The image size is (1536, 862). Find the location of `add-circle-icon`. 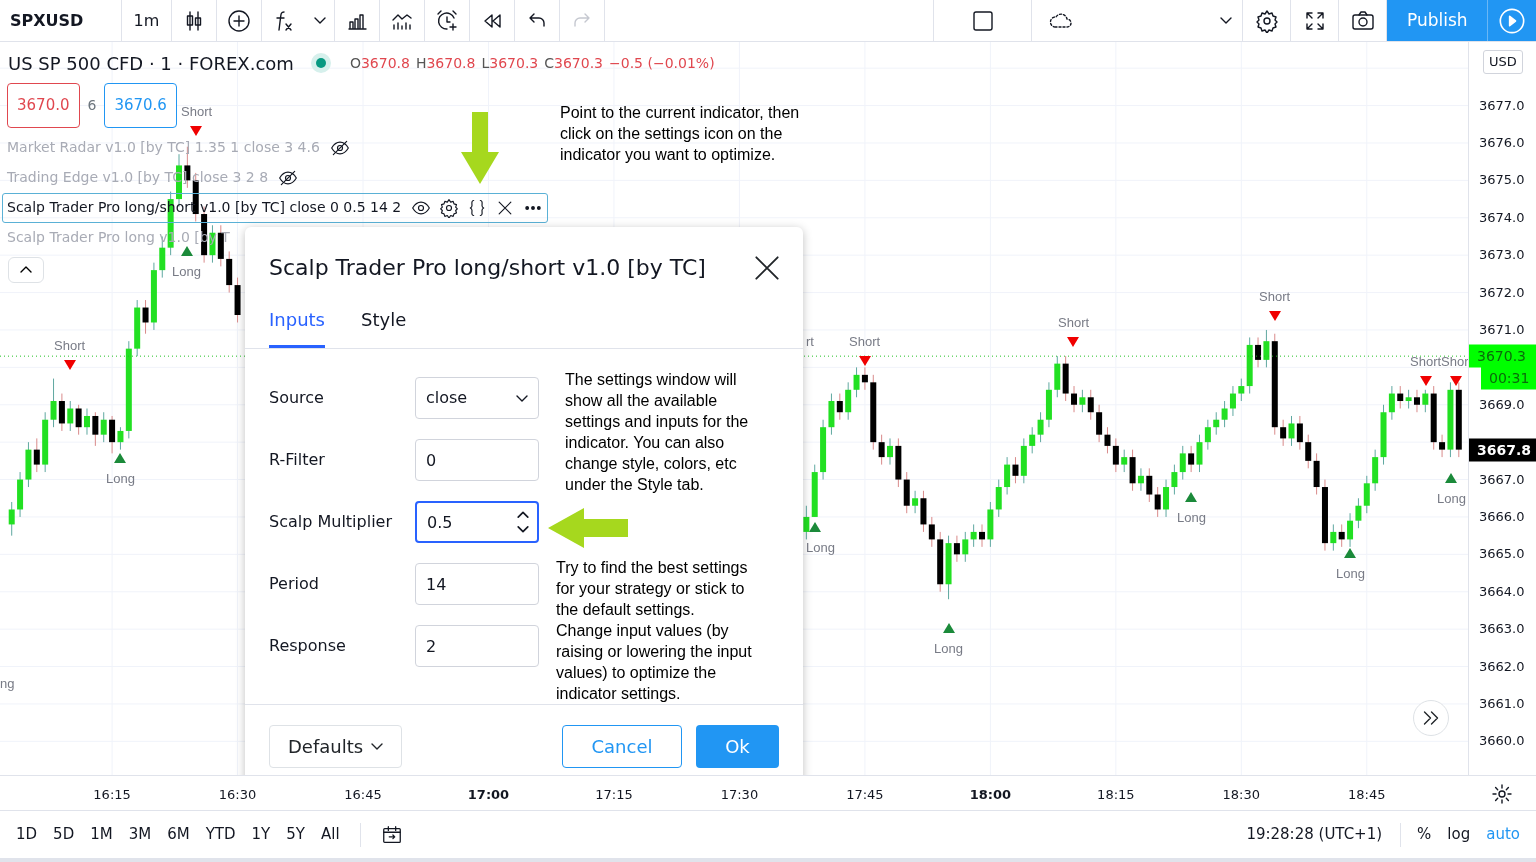

add-circle-icon is located at coordinates (239, 20).